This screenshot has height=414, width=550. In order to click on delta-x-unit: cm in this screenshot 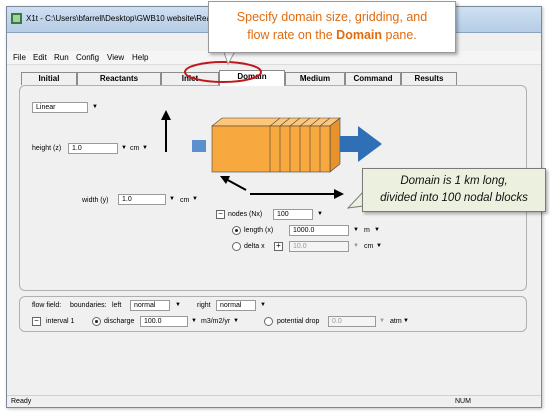, I will do `click(369, 246)`.